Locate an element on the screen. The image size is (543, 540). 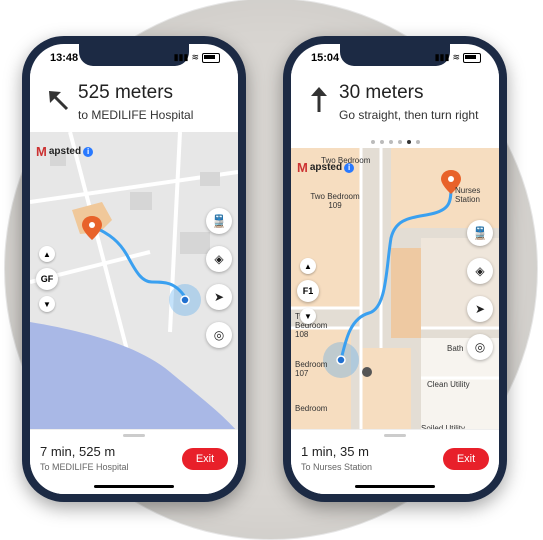
eta-text: 7 min, 525 m is located at coordinates (78, 451).